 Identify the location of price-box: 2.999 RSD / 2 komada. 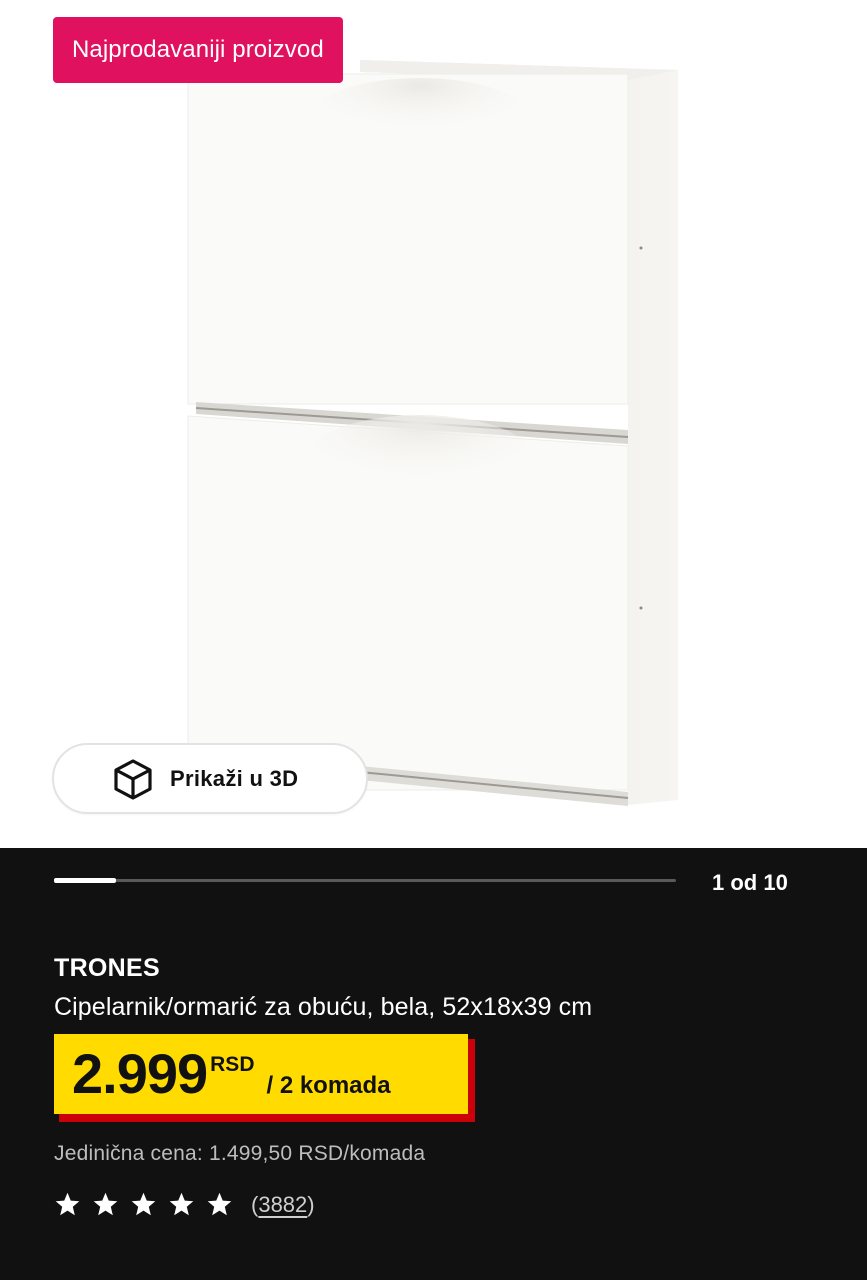
(261, 1074).